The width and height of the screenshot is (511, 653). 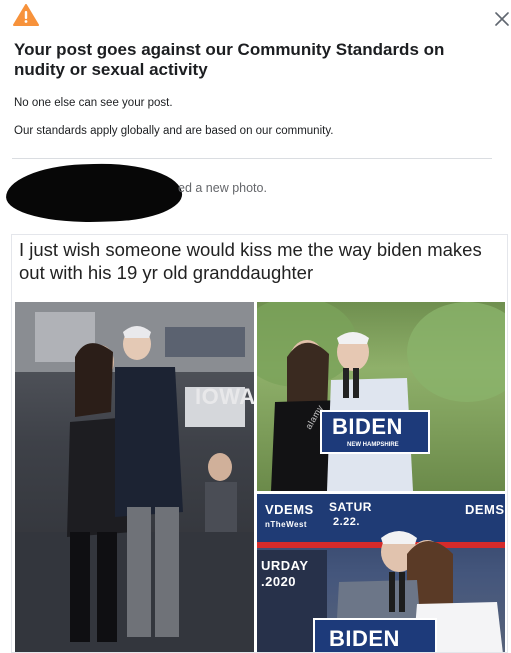 What do you see at coordinates (252, 158) in the screenshot?
I see `divider` at bounding box center [252, 158].